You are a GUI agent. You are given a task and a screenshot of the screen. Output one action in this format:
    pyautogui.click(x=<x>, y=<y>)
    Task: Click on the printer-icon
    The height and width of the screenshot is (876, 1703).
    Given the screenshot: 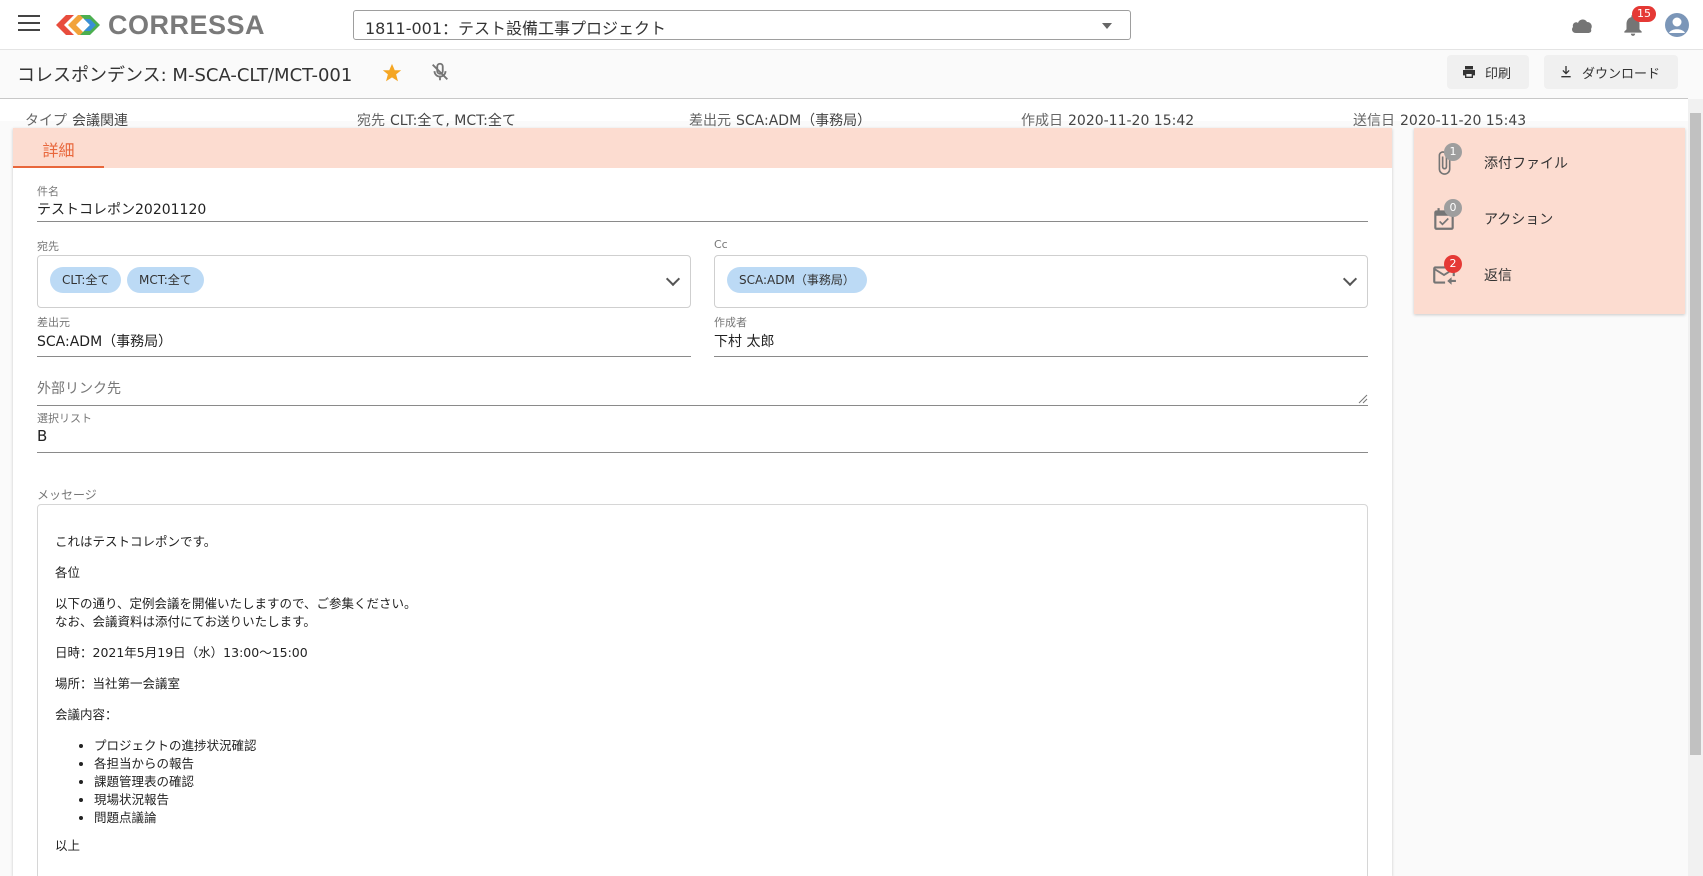 What is the action you would take?
    pyautogui.click(x=1469, y=72)
    